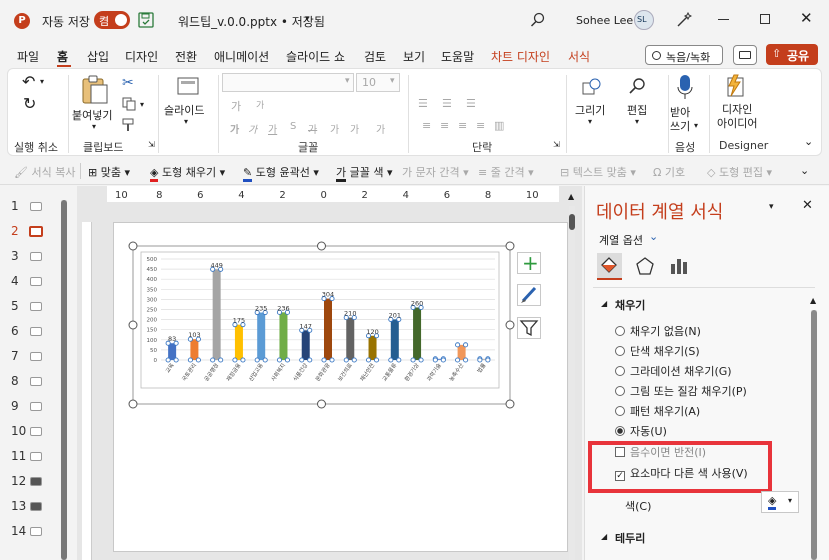 The width and height of the screenshot is (829, 560). I want to click on copy-dropdown-icon: ▾, so click(142, 104).